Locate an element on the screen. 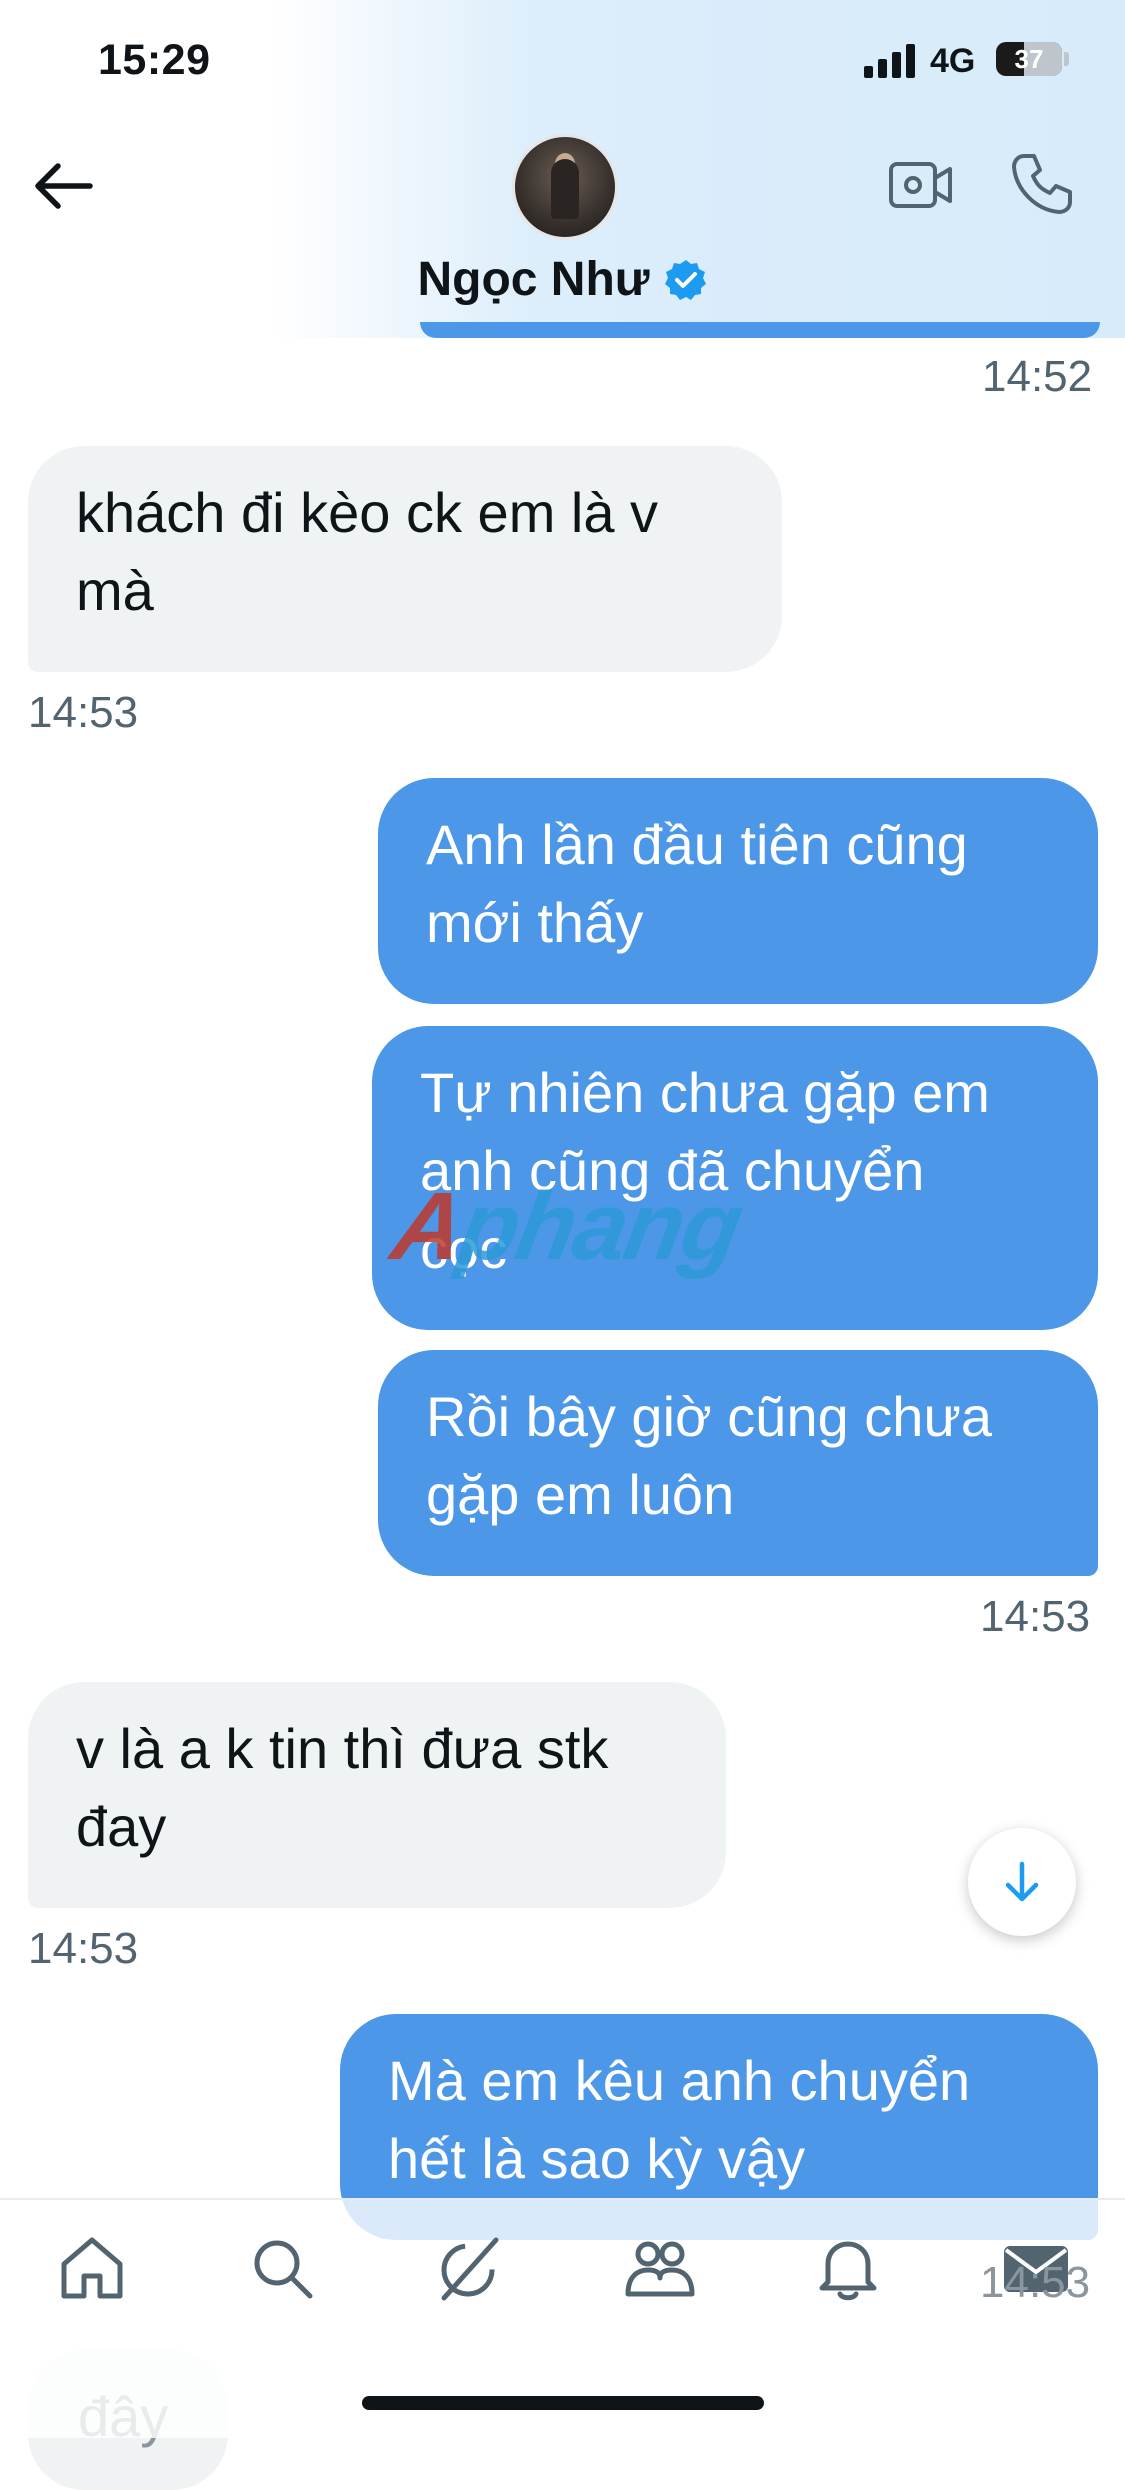 The width and height of the screenshot is (1125, 2490). arrow-down-icon is located at coordinates (1022, 1881).